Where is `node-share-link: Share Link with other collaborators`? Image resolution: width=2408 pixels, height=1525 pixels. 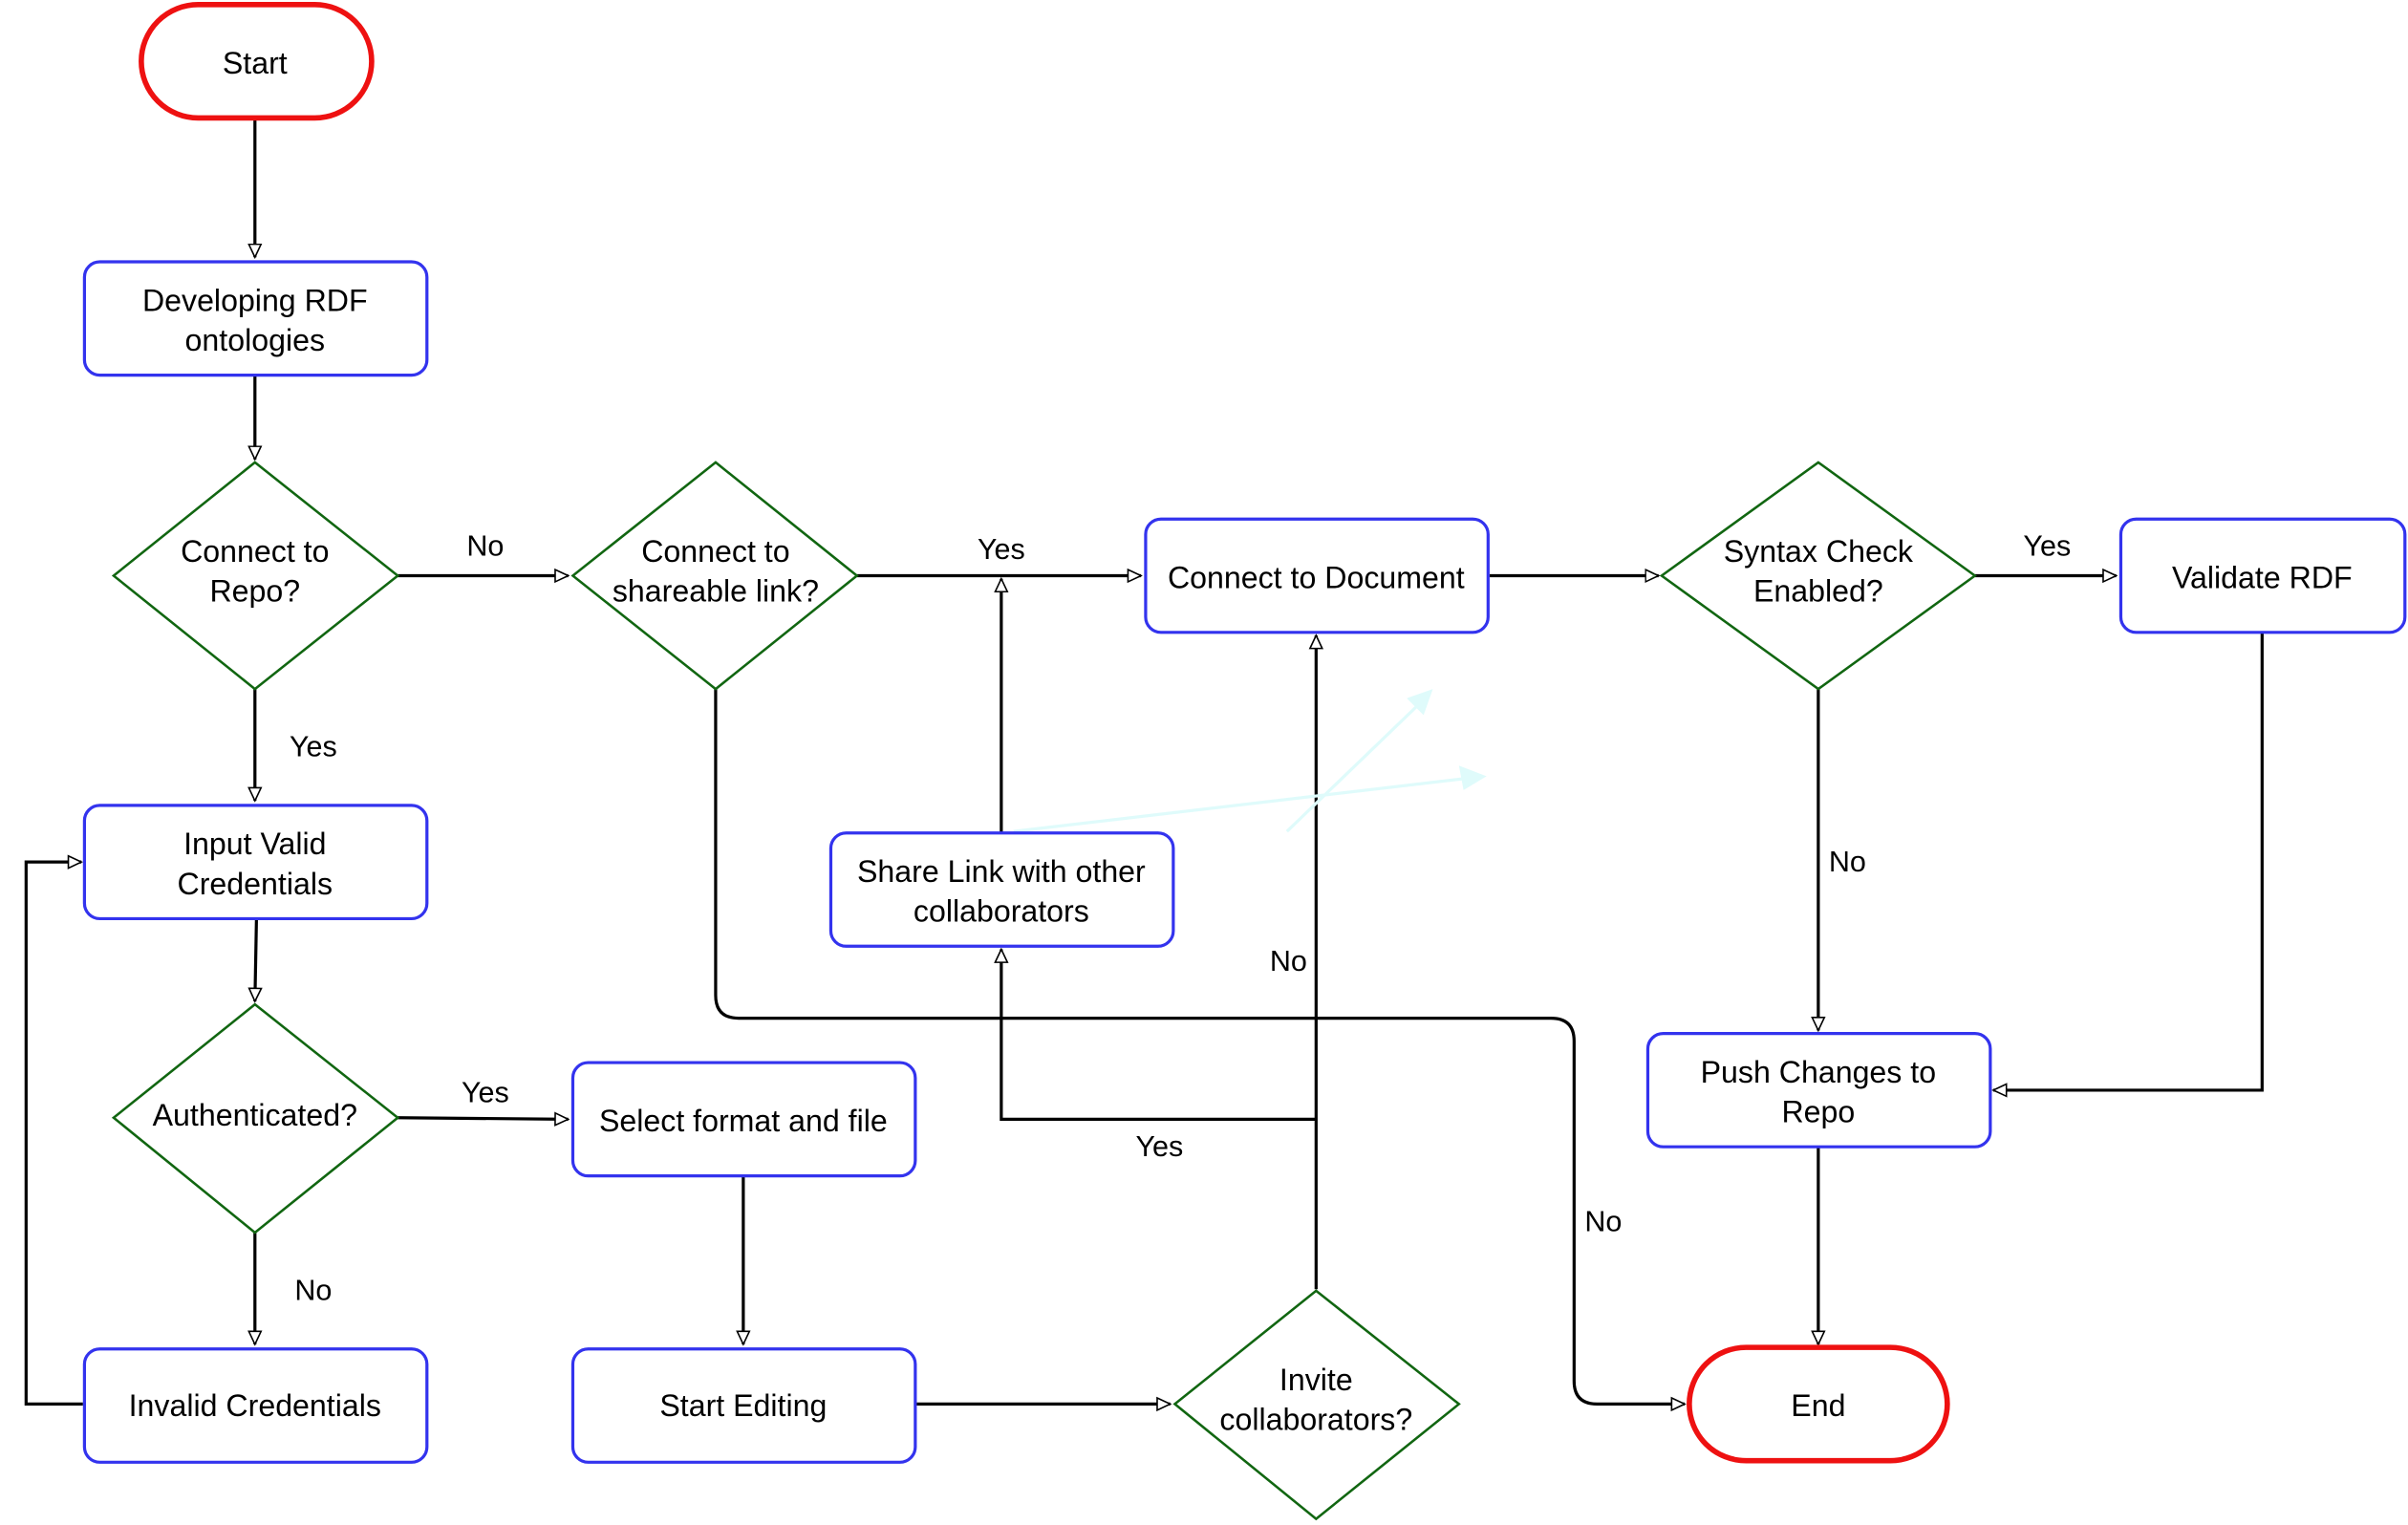 node-share-link: Share Link with other collaborators is located at coordinates (1002, 889).